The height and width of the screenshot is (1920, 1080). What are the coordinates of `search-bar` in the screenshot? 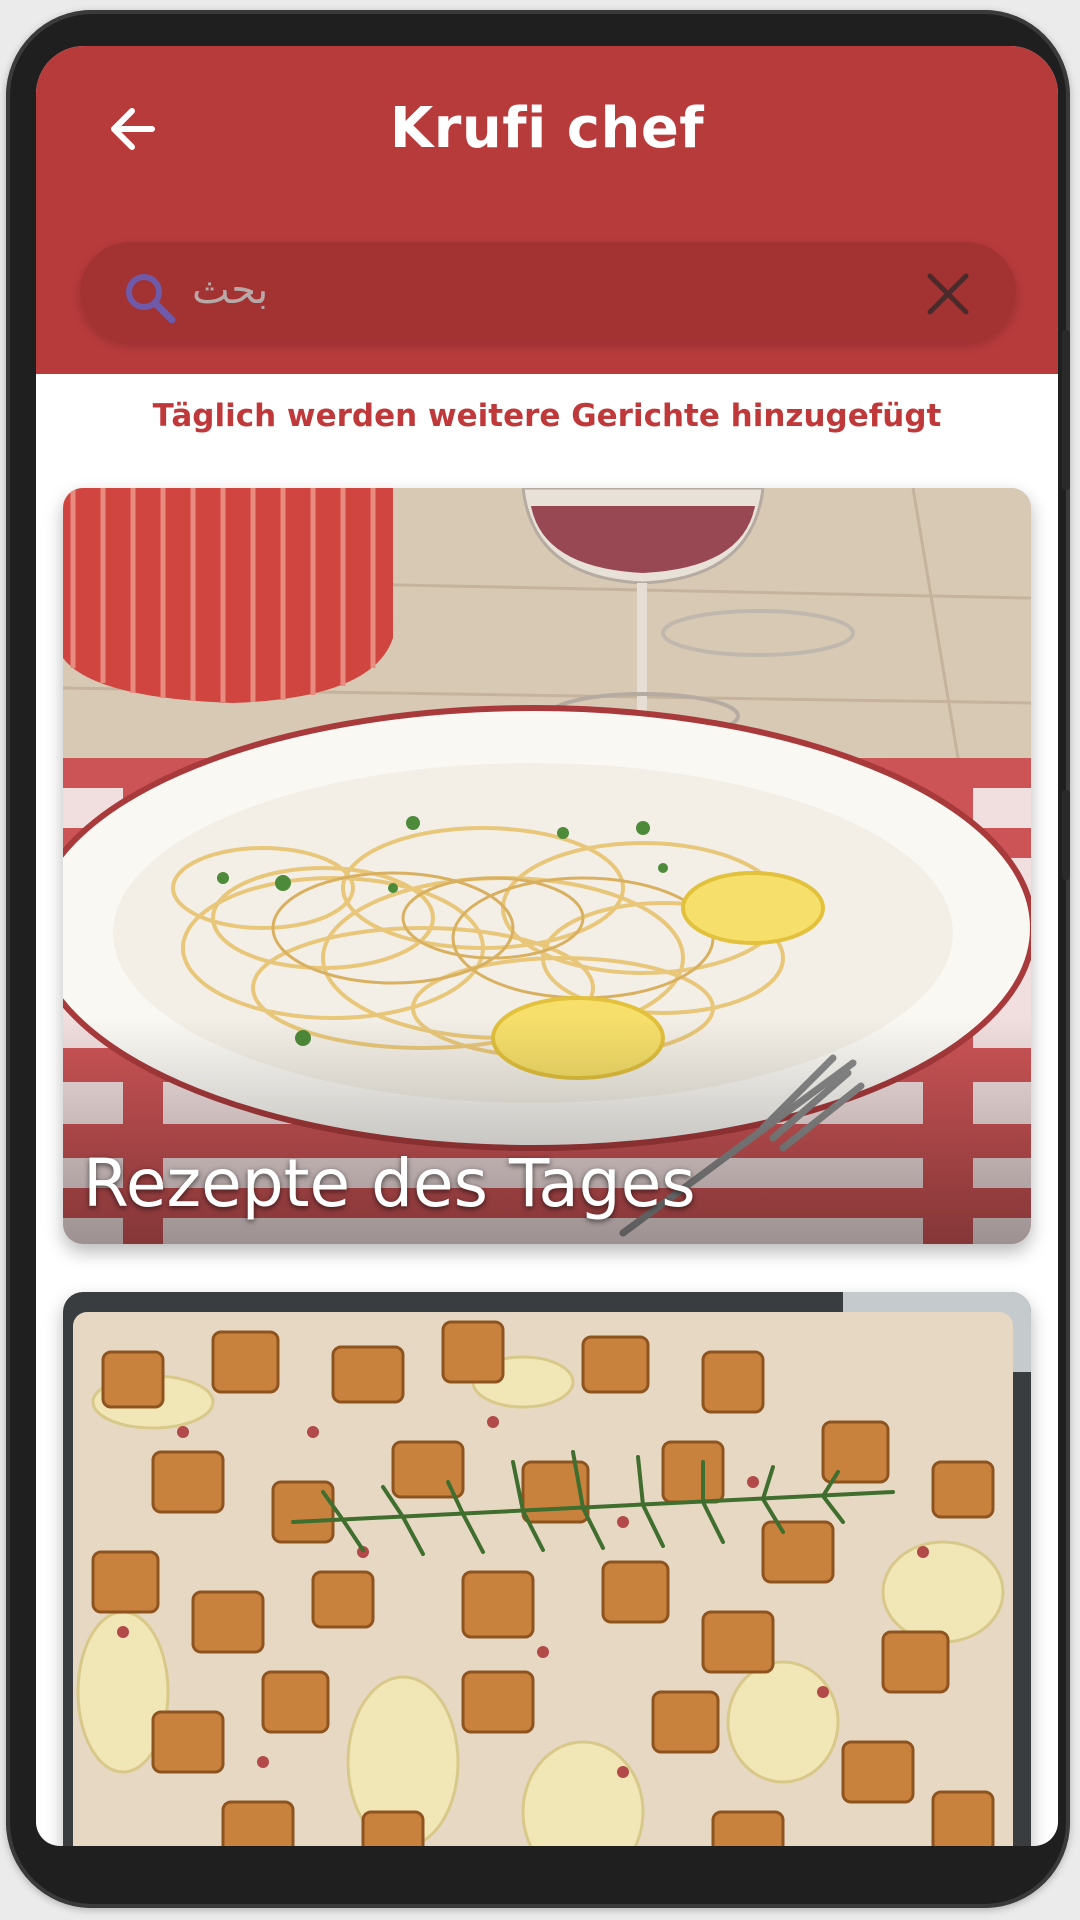 It's located at (548, 292).